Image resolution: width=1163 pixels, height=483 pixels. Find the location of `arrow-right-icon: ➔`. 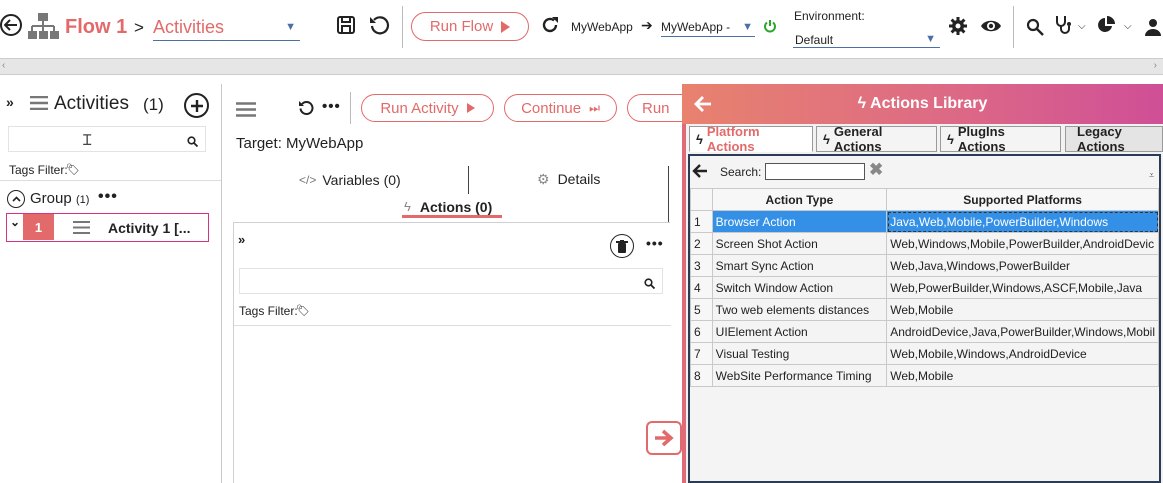

arrow-right-icon: ➔ is located at coordinates (647, 25).